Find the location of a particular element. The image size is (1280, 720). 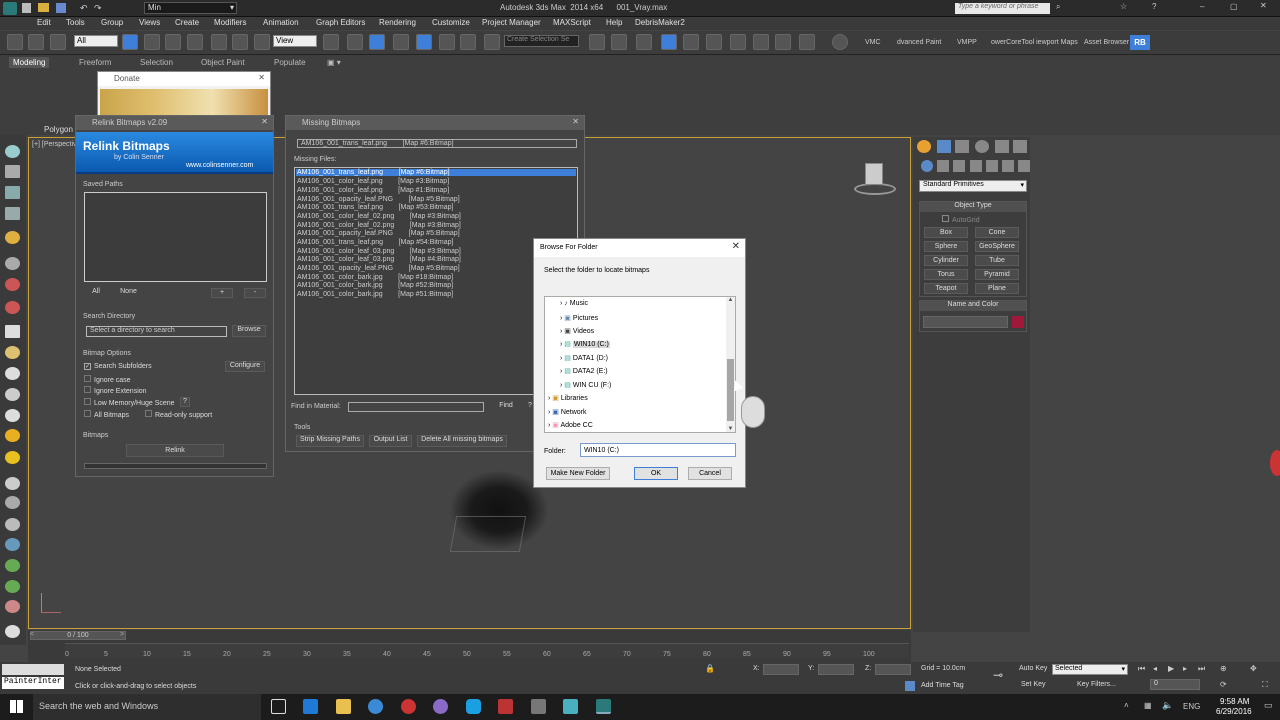

menu-project-manager: Project Manager is located at coordinates (511, 22).